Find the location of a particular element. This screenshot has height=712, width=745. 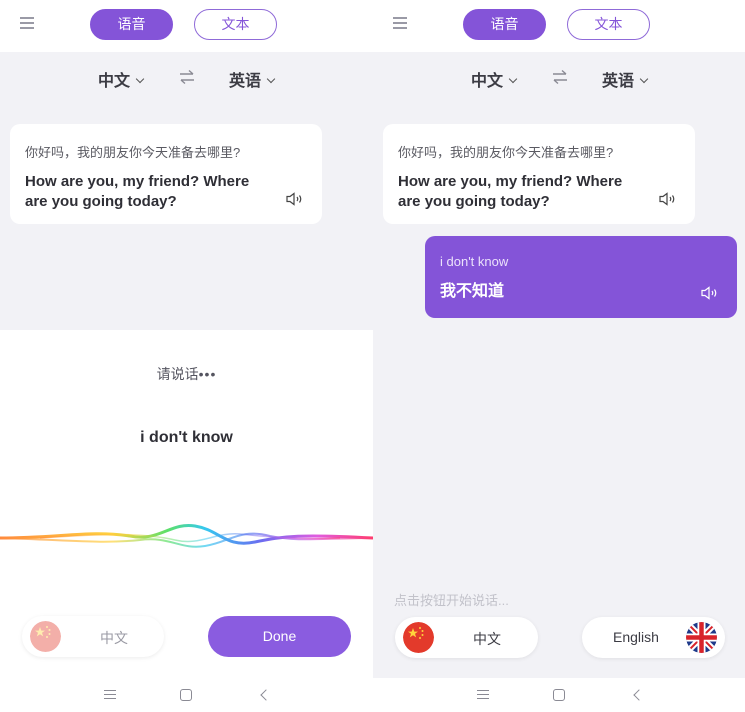

speak-prompt-dots: ••• is located at coordinates (207, 374).